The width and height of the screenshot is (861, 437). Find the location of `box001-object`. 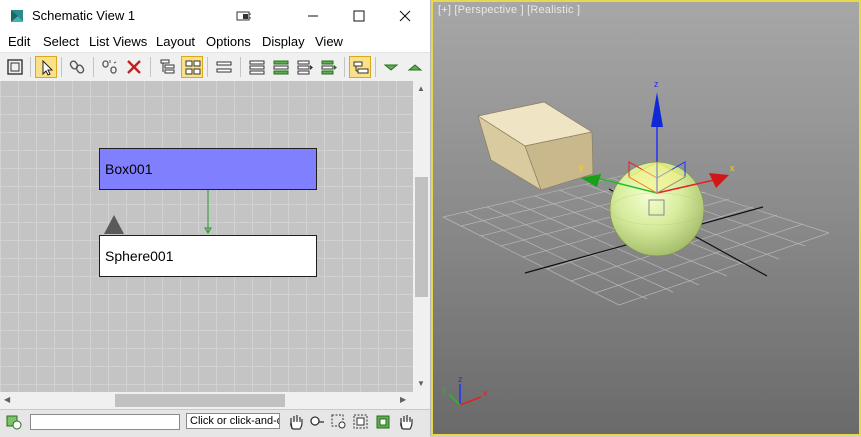

box001-object is located at coordinates (535, 146).